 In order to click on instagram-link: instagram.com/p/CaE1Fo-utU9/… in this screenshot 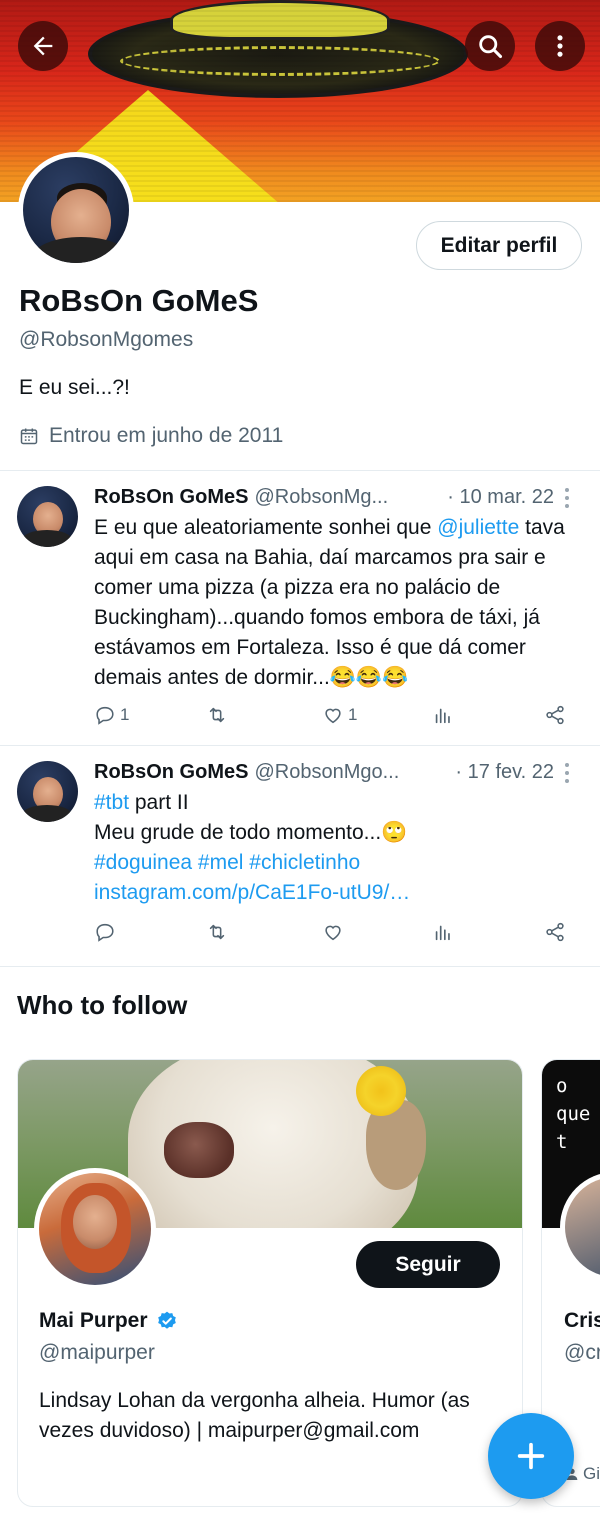, I will do `click(252, 892)`.